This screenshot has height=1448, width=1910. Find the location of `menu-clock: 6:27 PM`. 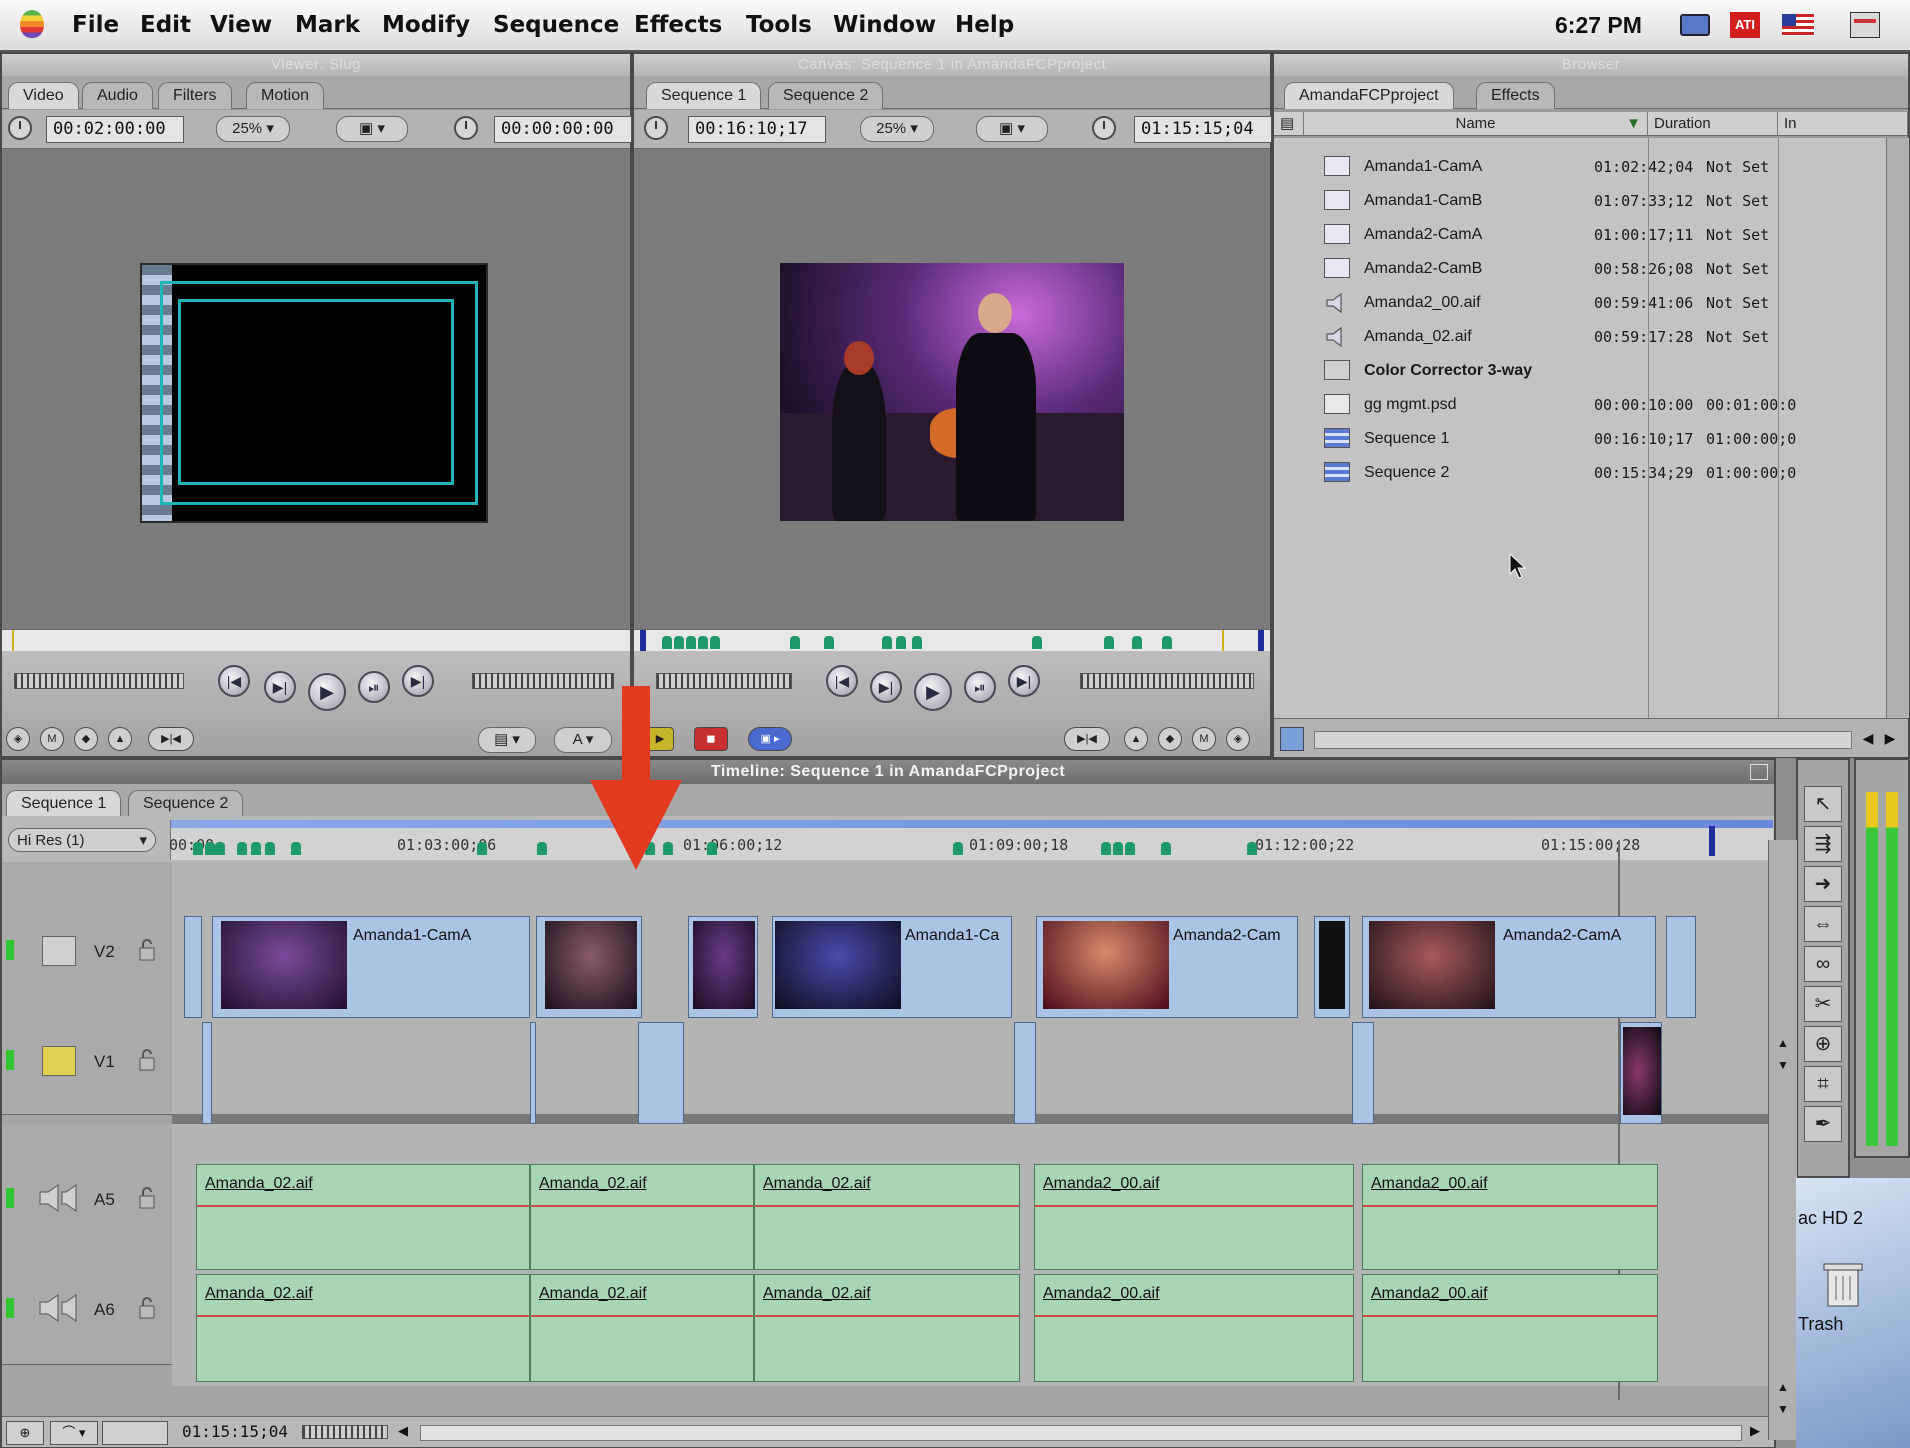

menu-clock: 6:27 PM is located at coordinates (1598, 25).